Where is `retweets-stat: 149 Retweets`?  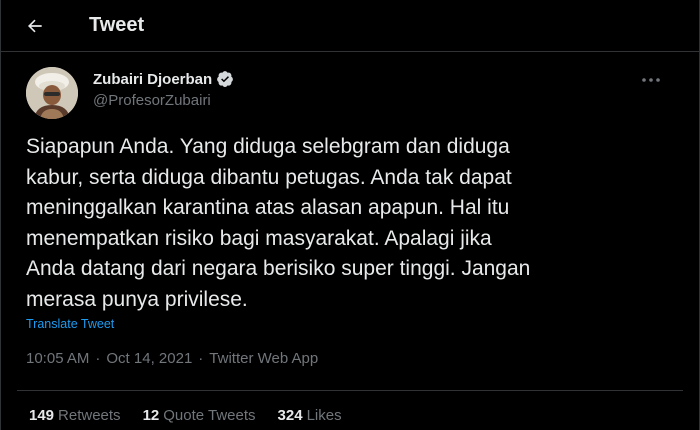
retweets-stat: 149 Retweets is located at coordinates (75, 415).